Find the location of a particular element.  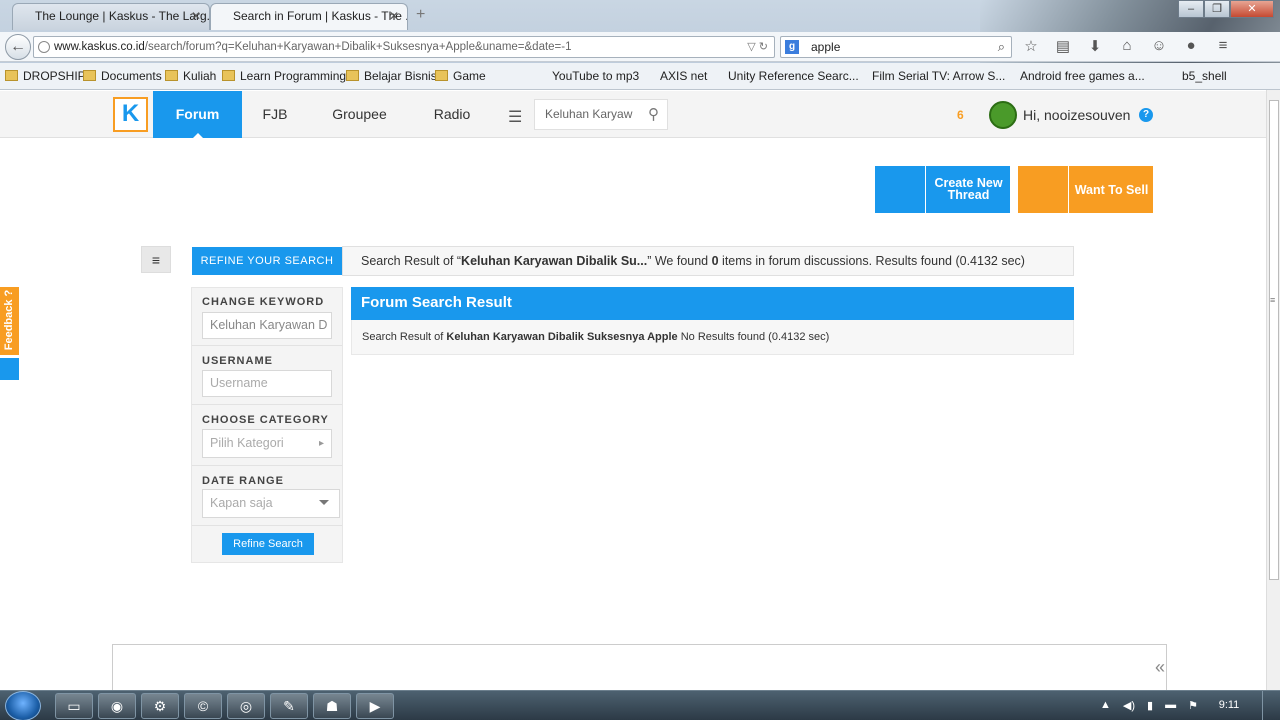

adblock-icon: ● is located at coordinates (1191, 46).